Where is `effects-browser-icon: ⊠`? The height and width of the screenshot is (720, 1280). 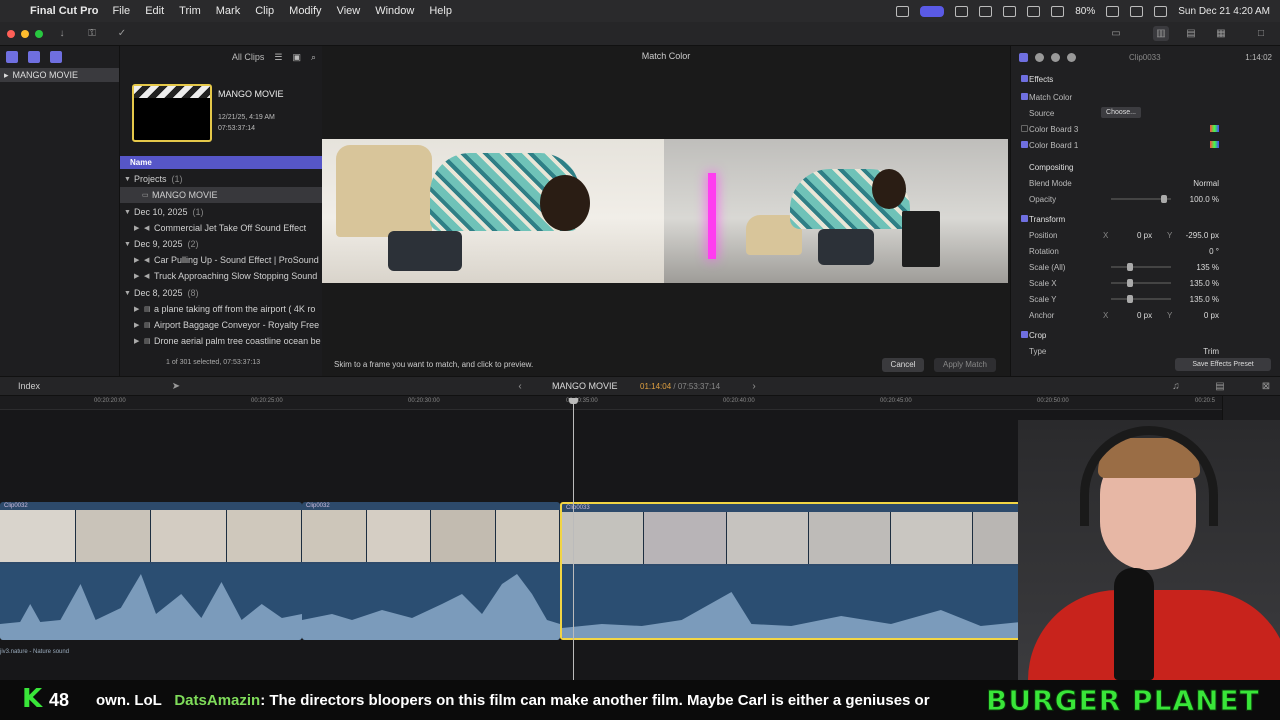
effects-browser-icon: ⊠ is located at coordinates (1266, 386).